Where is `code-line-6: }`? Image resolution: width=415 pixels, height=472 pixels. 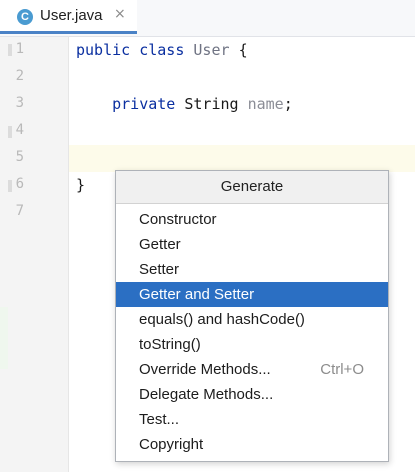 code-line-6: } is located at coordinates (80, 185).